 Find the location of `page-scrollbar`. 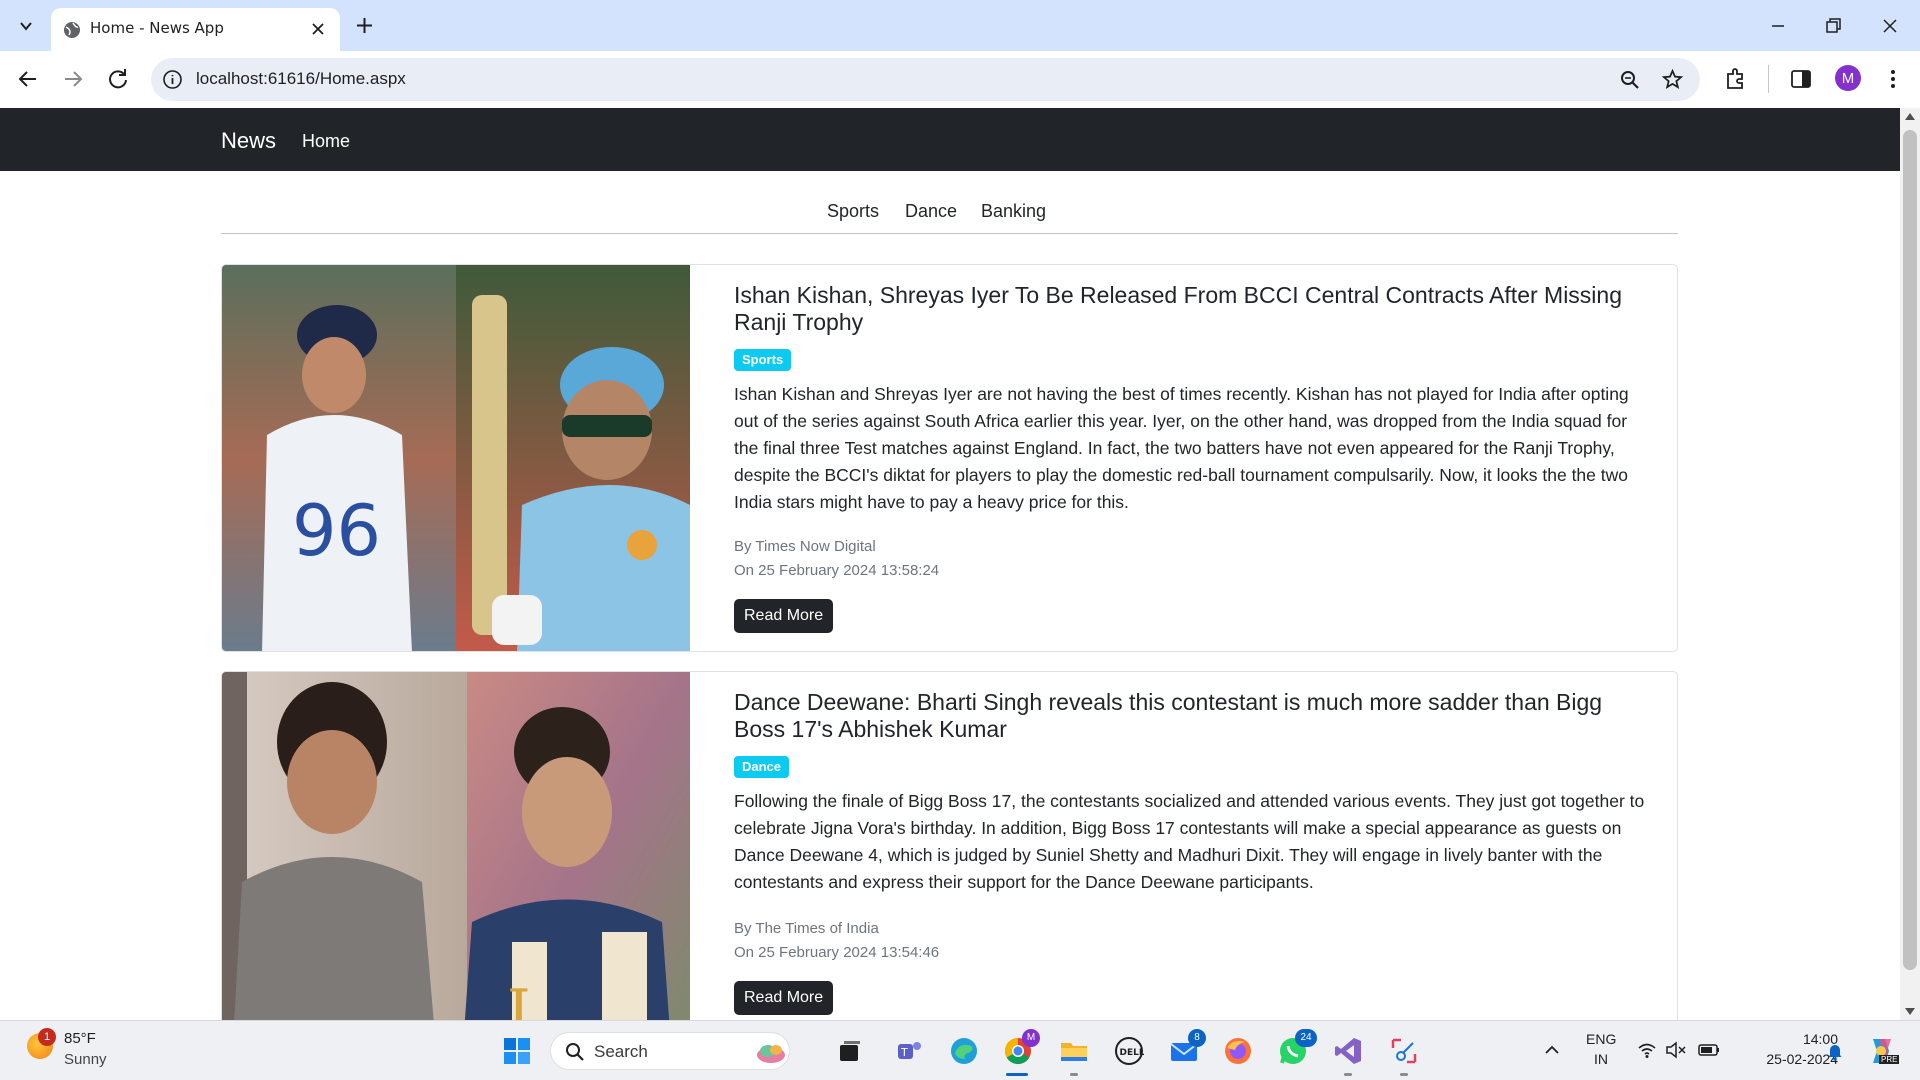

page-scrollbar is located at coordinates (1910, 564).